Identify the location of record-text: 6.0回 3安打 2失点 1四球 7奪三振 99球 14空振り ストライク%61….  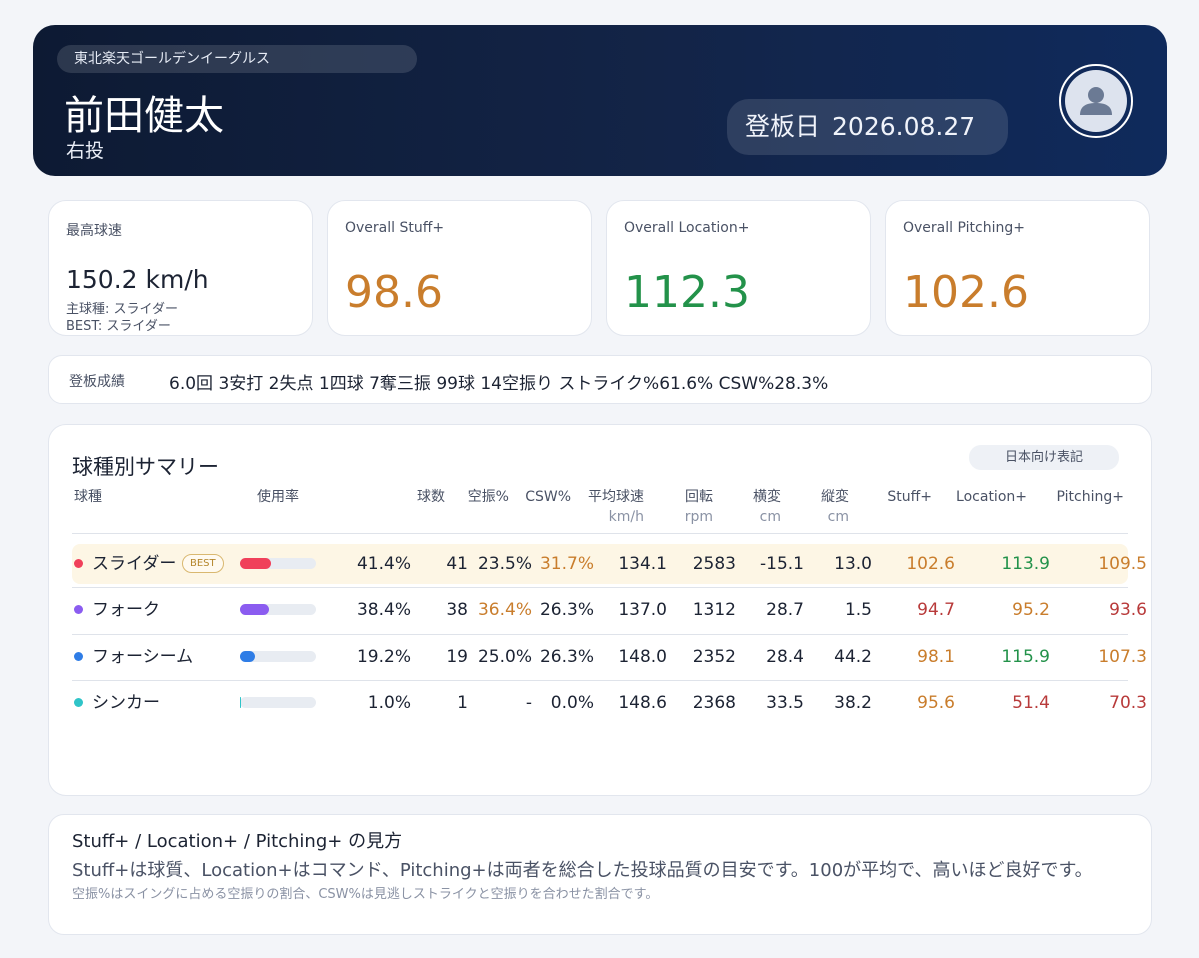
(499, 384).